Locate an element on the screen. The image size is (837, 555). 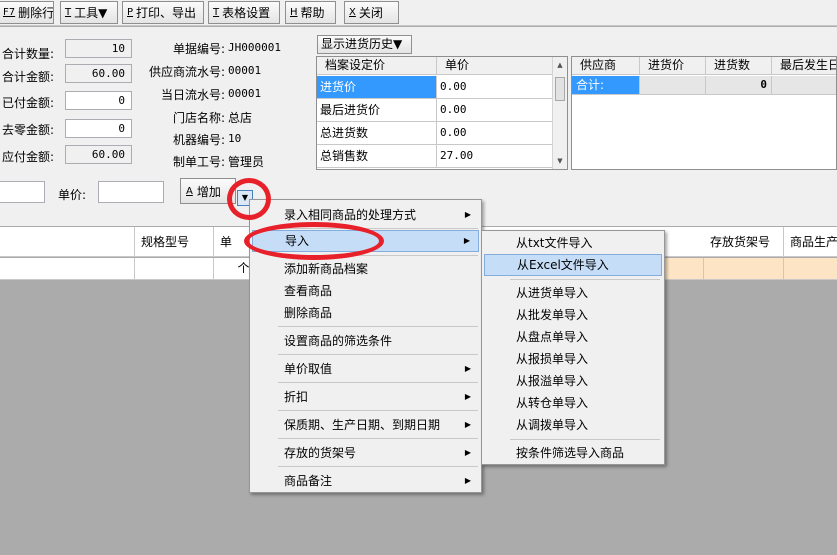
scroll-up-arrow-icon: ▲ is located at coordinates (560, 65).